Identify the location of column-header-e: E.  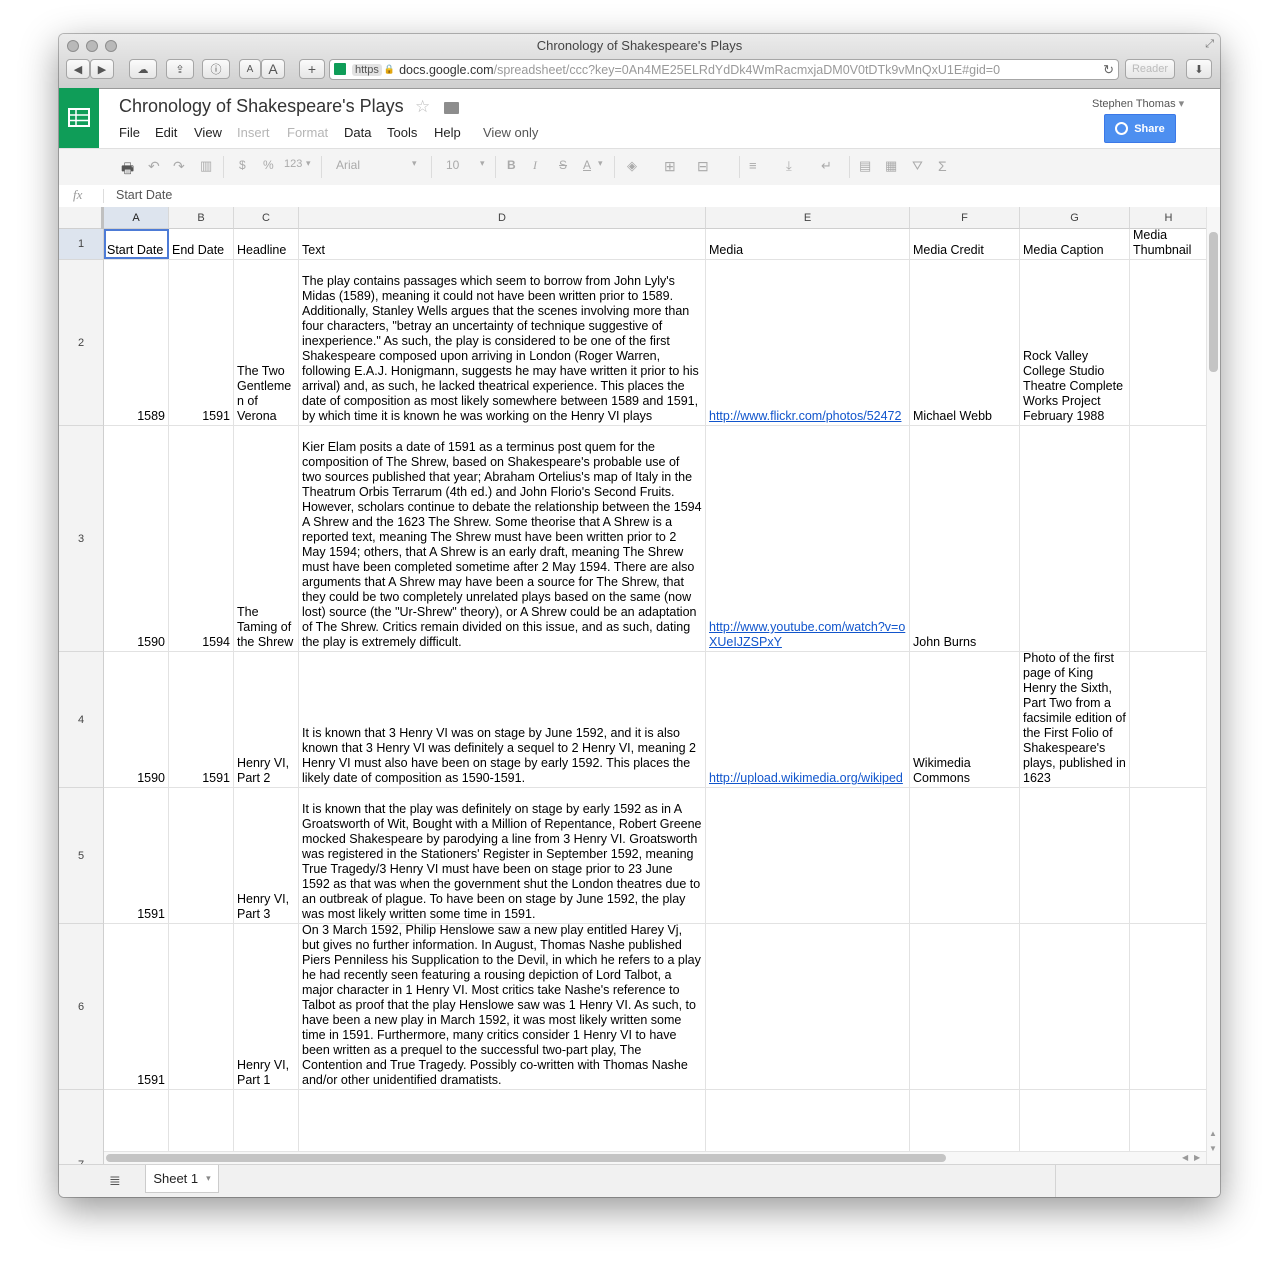
(808, 218).